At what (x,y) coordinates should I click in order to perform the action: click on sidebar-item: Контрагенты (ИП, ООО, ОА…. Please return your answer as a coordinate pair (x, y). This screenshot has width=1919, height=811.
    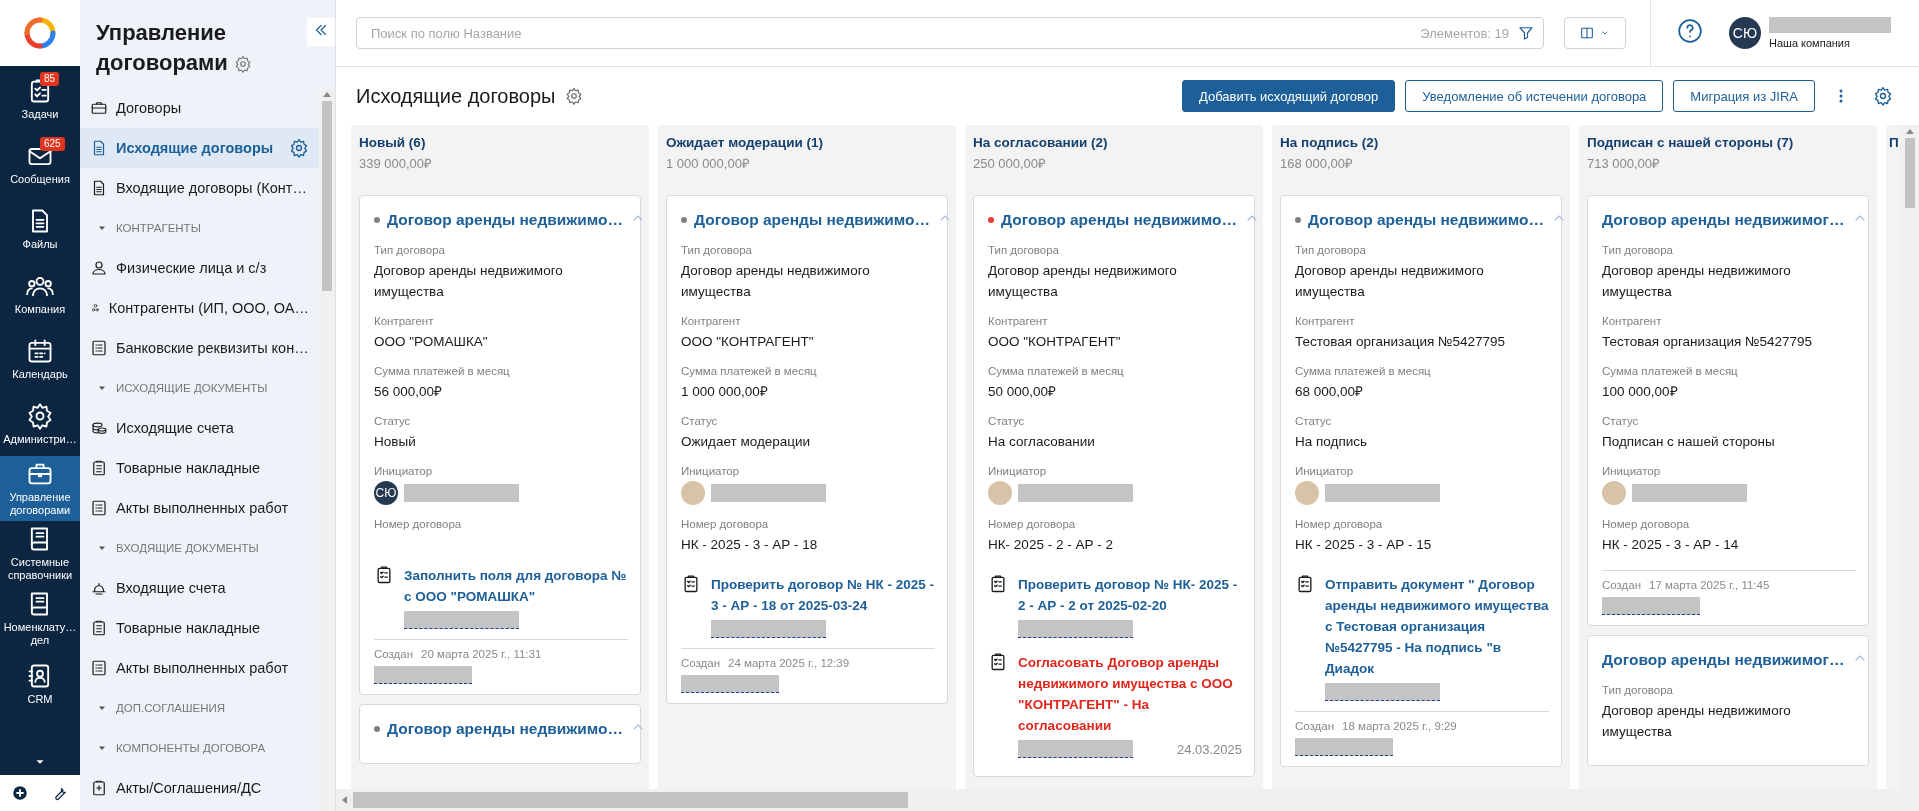
    Looking at the image, I should click on (199, 308).